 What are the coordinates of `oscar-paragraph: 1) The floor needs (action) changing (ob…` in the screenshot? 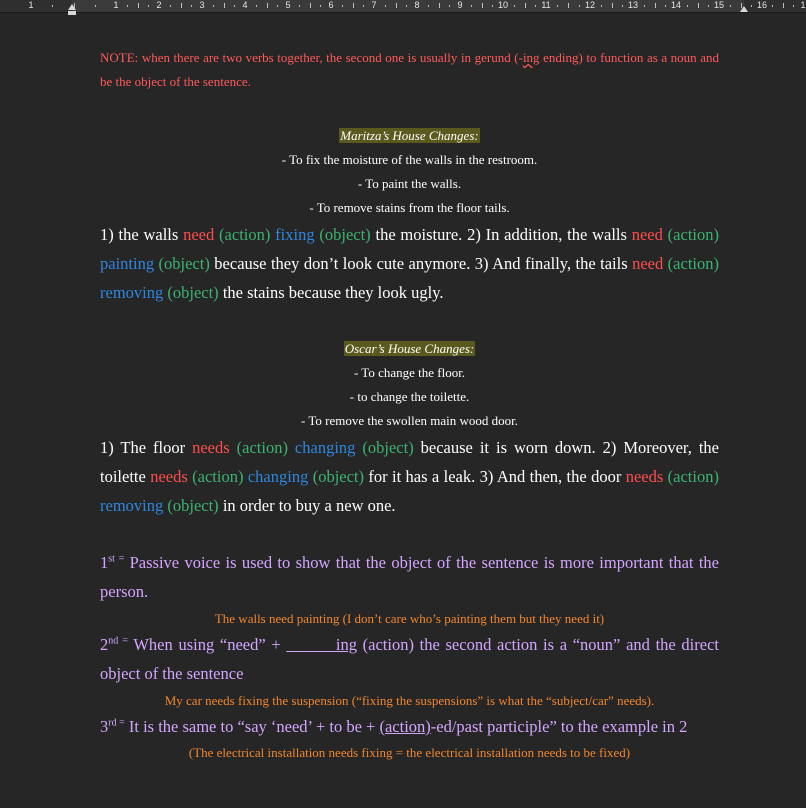 It's located at (409, 476).